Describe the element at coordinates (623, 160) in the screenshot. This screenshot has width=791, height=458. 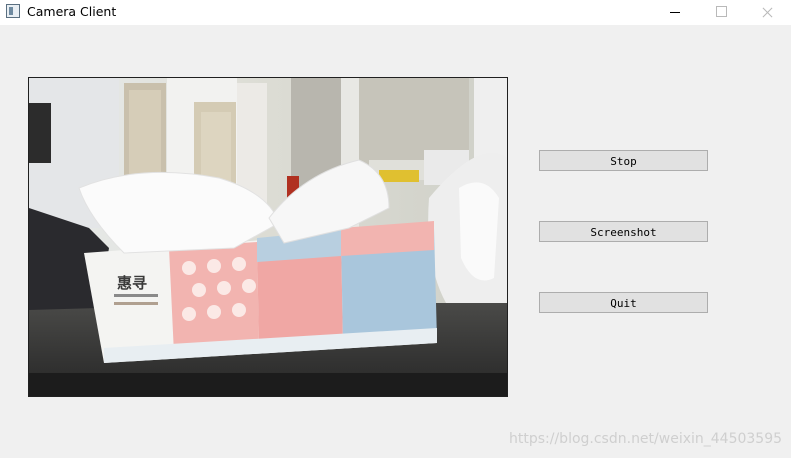
I see `stop-button: Stop` at that location.